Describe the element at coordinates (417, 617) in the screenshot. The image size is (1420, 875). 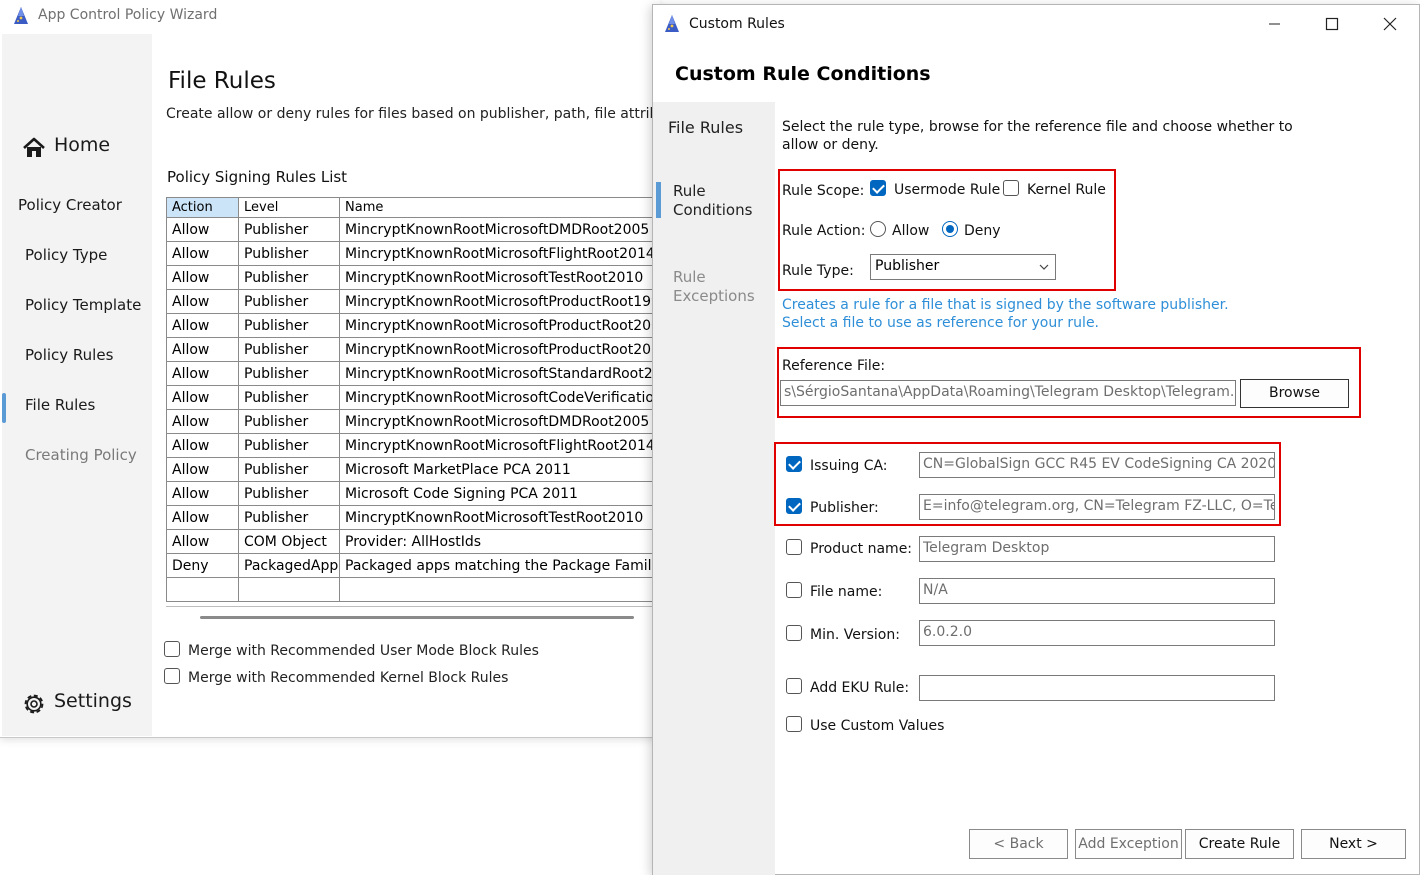
I see `scrollbar-thumb` at that location.